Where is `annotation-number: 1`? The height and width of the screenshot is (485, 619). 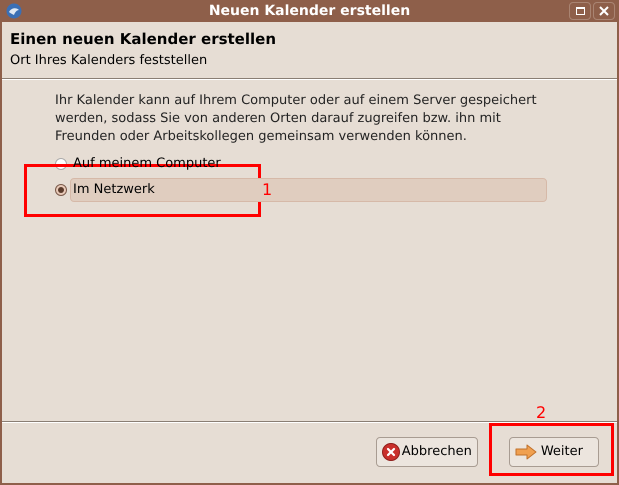
annotation-number: 1 is located at coordinates (267, 190).